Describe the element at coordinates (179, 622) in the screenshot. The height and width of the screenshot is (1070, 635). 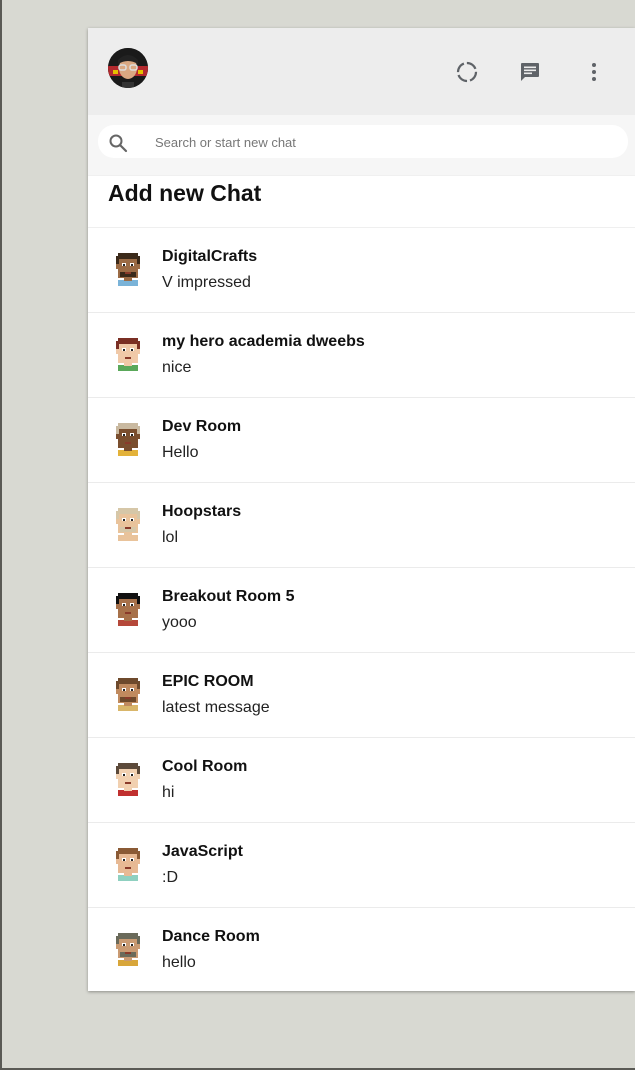
I see `chat-last-message: yooo` at that location.